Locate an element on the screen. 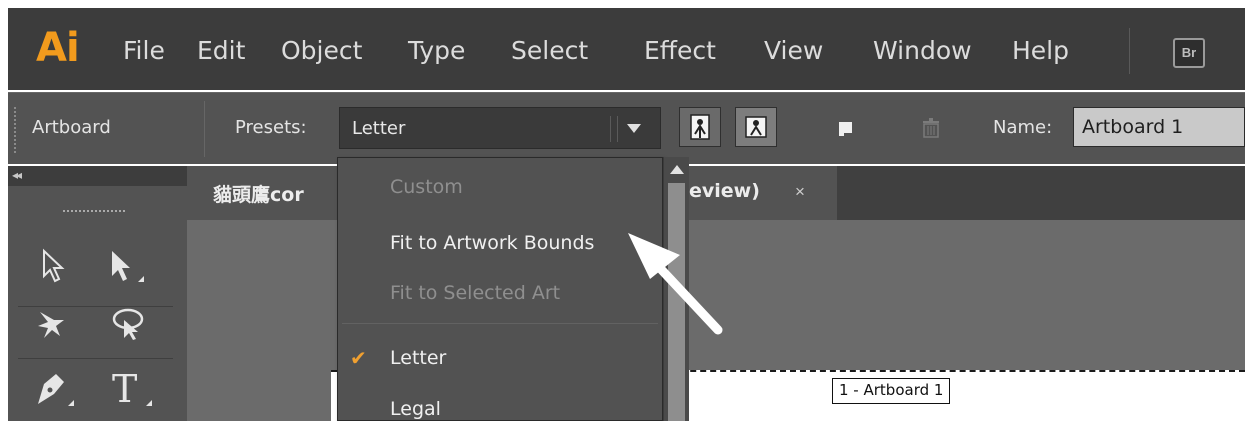 Image resolution: width=1245 pixels, height=421 pixels. presets-label: Presets: is located at coordinates (271, 127).